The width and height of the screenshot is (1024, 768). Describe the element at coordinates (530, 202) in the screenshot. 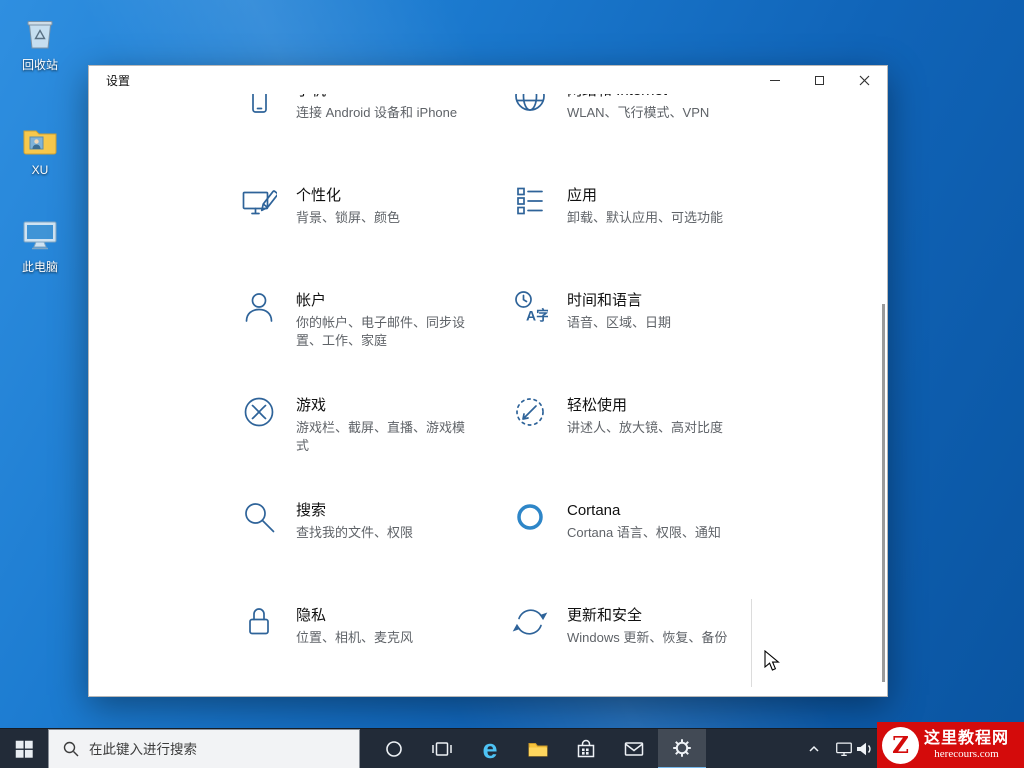

I see `apps-icon` at that location.